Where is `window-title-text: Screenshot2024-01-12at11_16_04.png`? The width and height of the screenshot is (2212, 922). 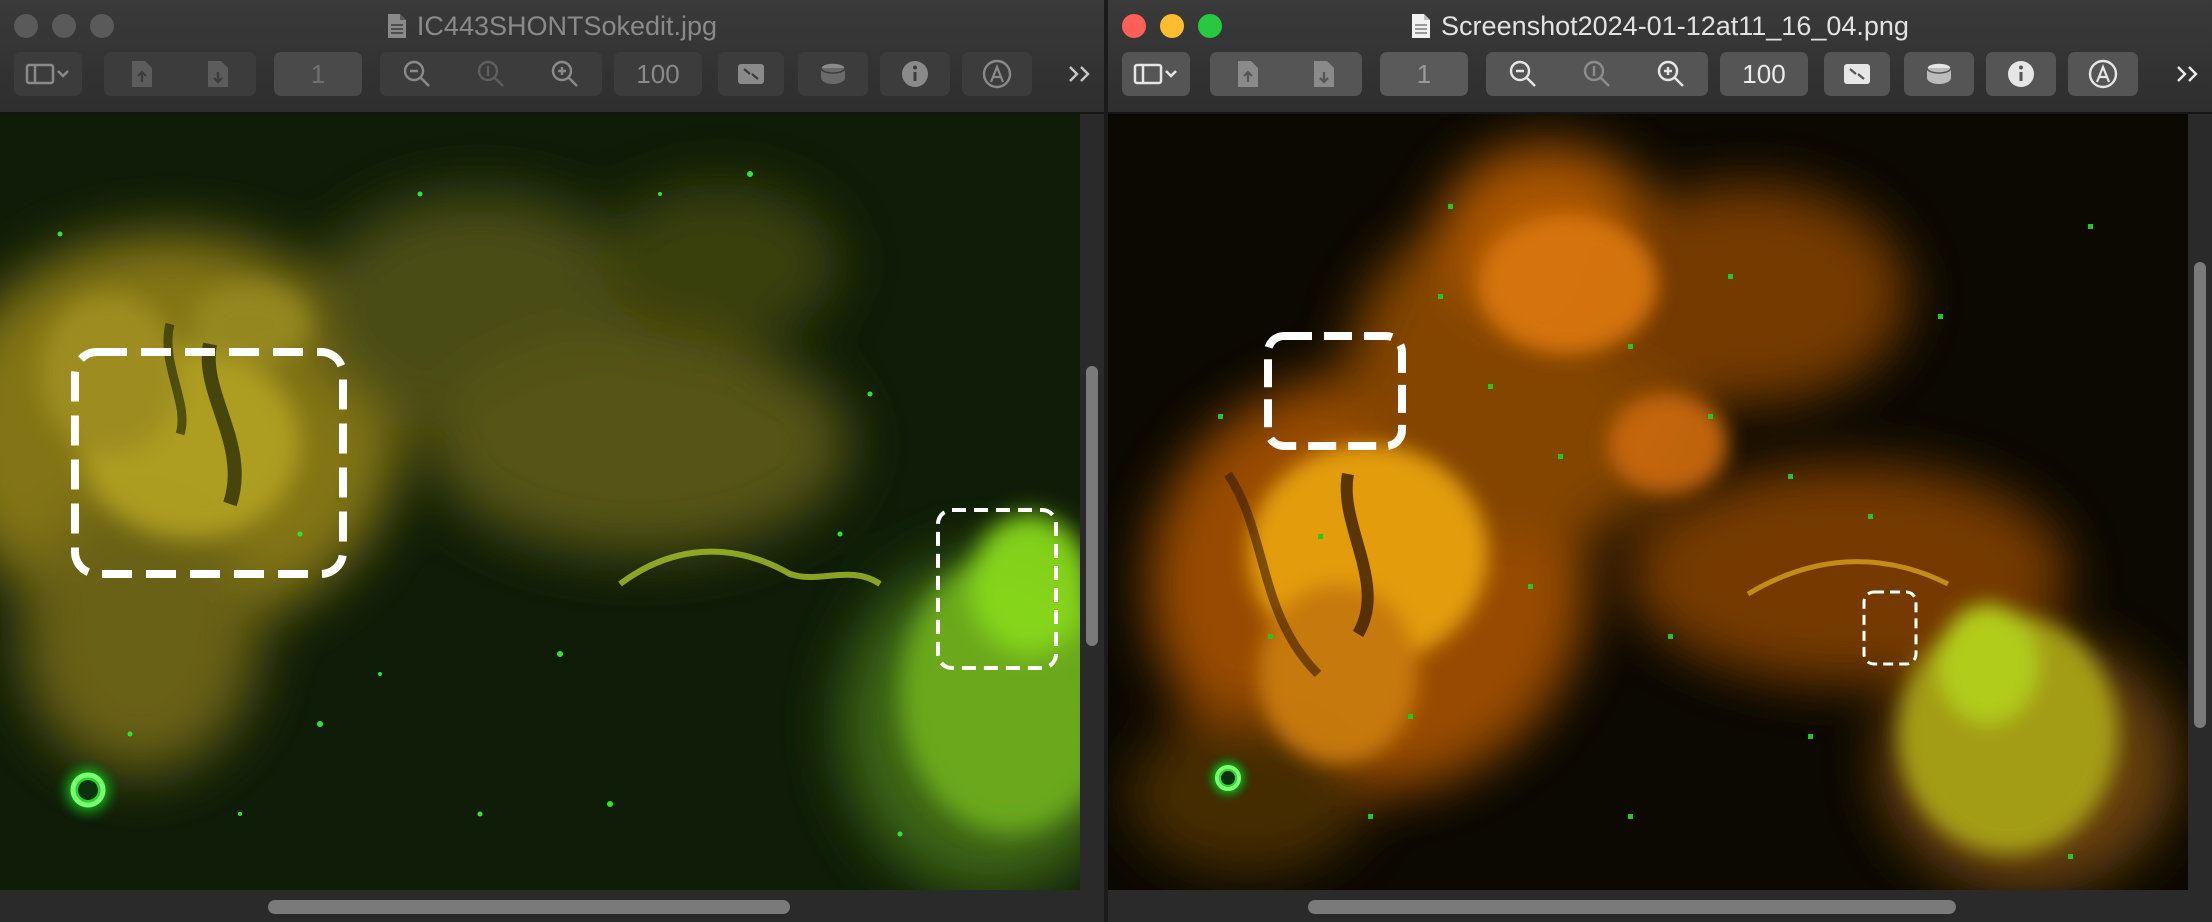
window-title-text: Screenshot2024-01-12at11_16_04.png is located at coordinates (1675, 26).